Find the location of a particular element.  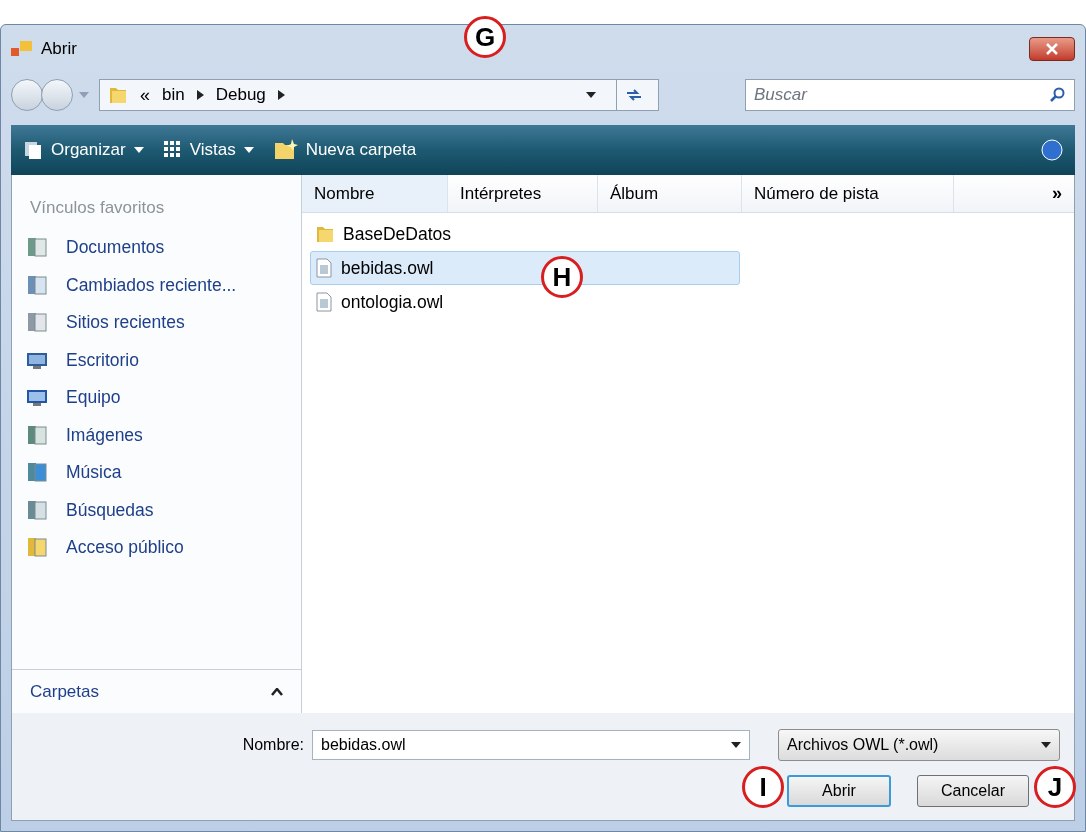

address-bar: « bin Debug is located at coordinates (379, 95).